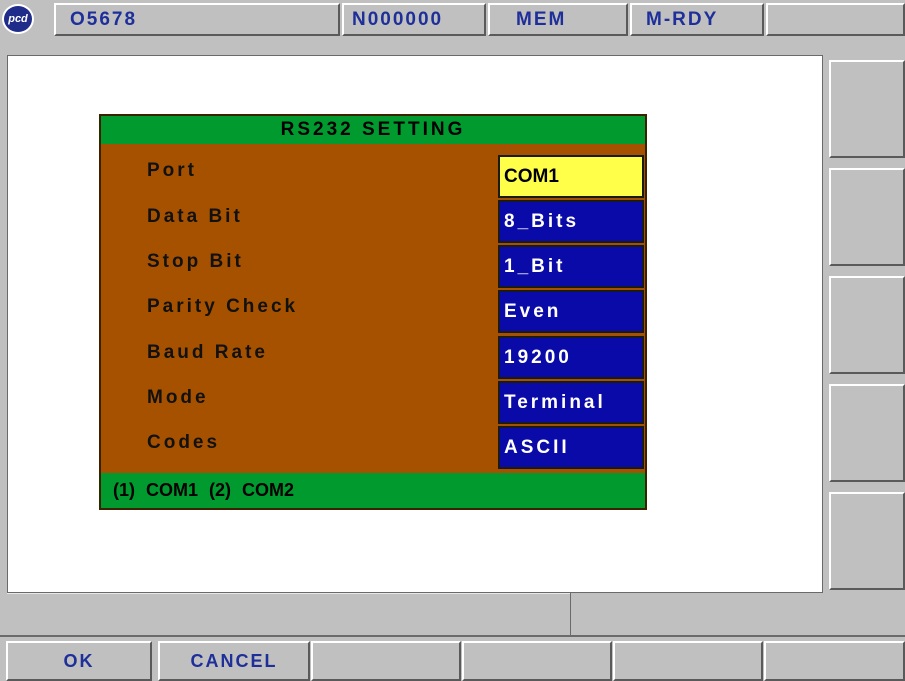 The width and height of the screenshot is (905, 681). Describe the element at coordinates (571, 402) in the screenshot. I see `mode-value: Terminal` at that location.